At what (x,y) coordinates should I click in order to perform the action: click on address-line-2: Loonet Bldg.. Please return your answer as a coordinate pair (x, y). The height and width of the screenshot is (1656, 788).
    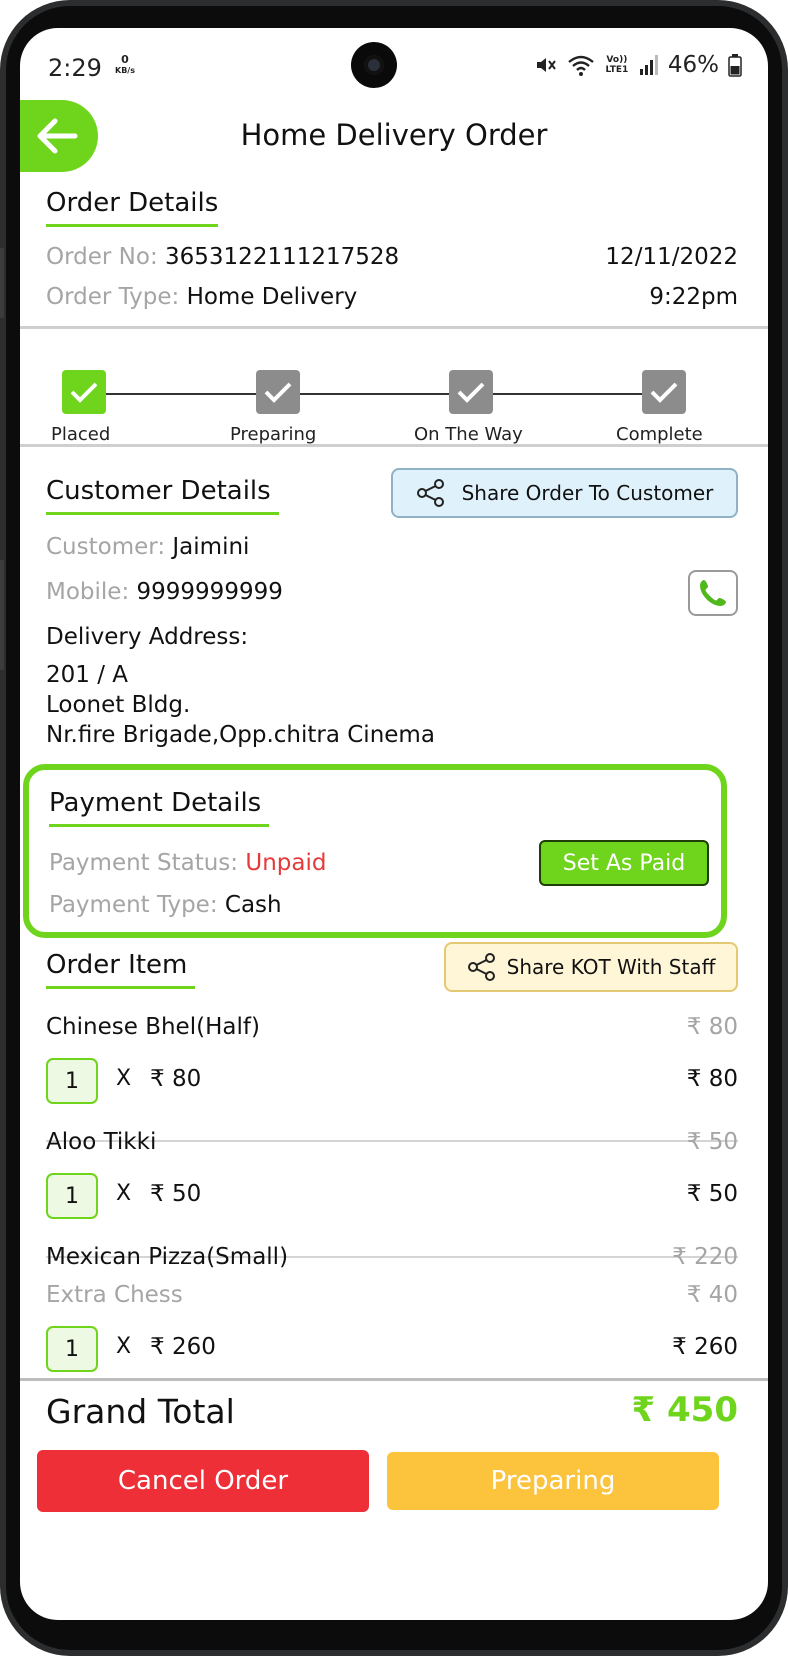
    Looking at the image, I should click on (118, 705).